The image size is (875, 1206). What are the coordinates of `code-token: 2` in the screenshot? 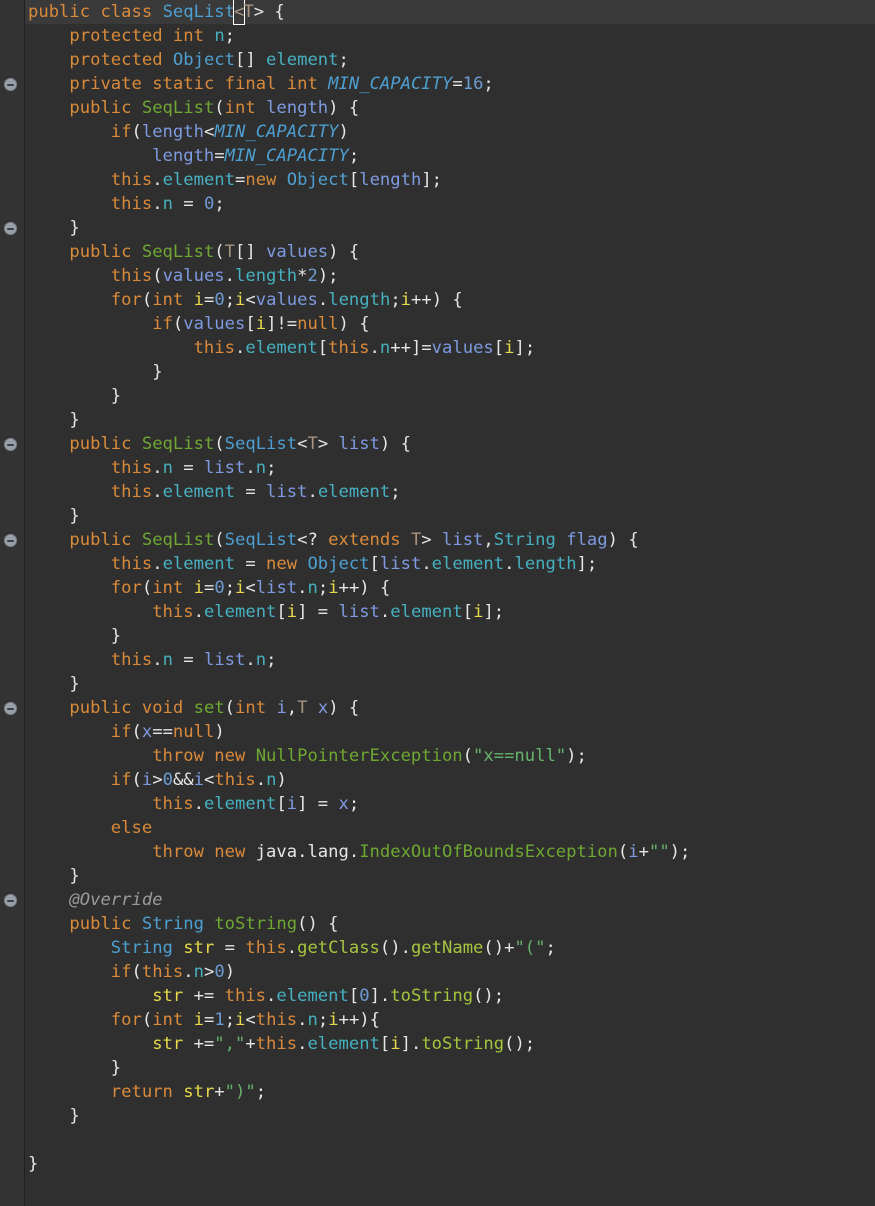 It's located at (312, 276).